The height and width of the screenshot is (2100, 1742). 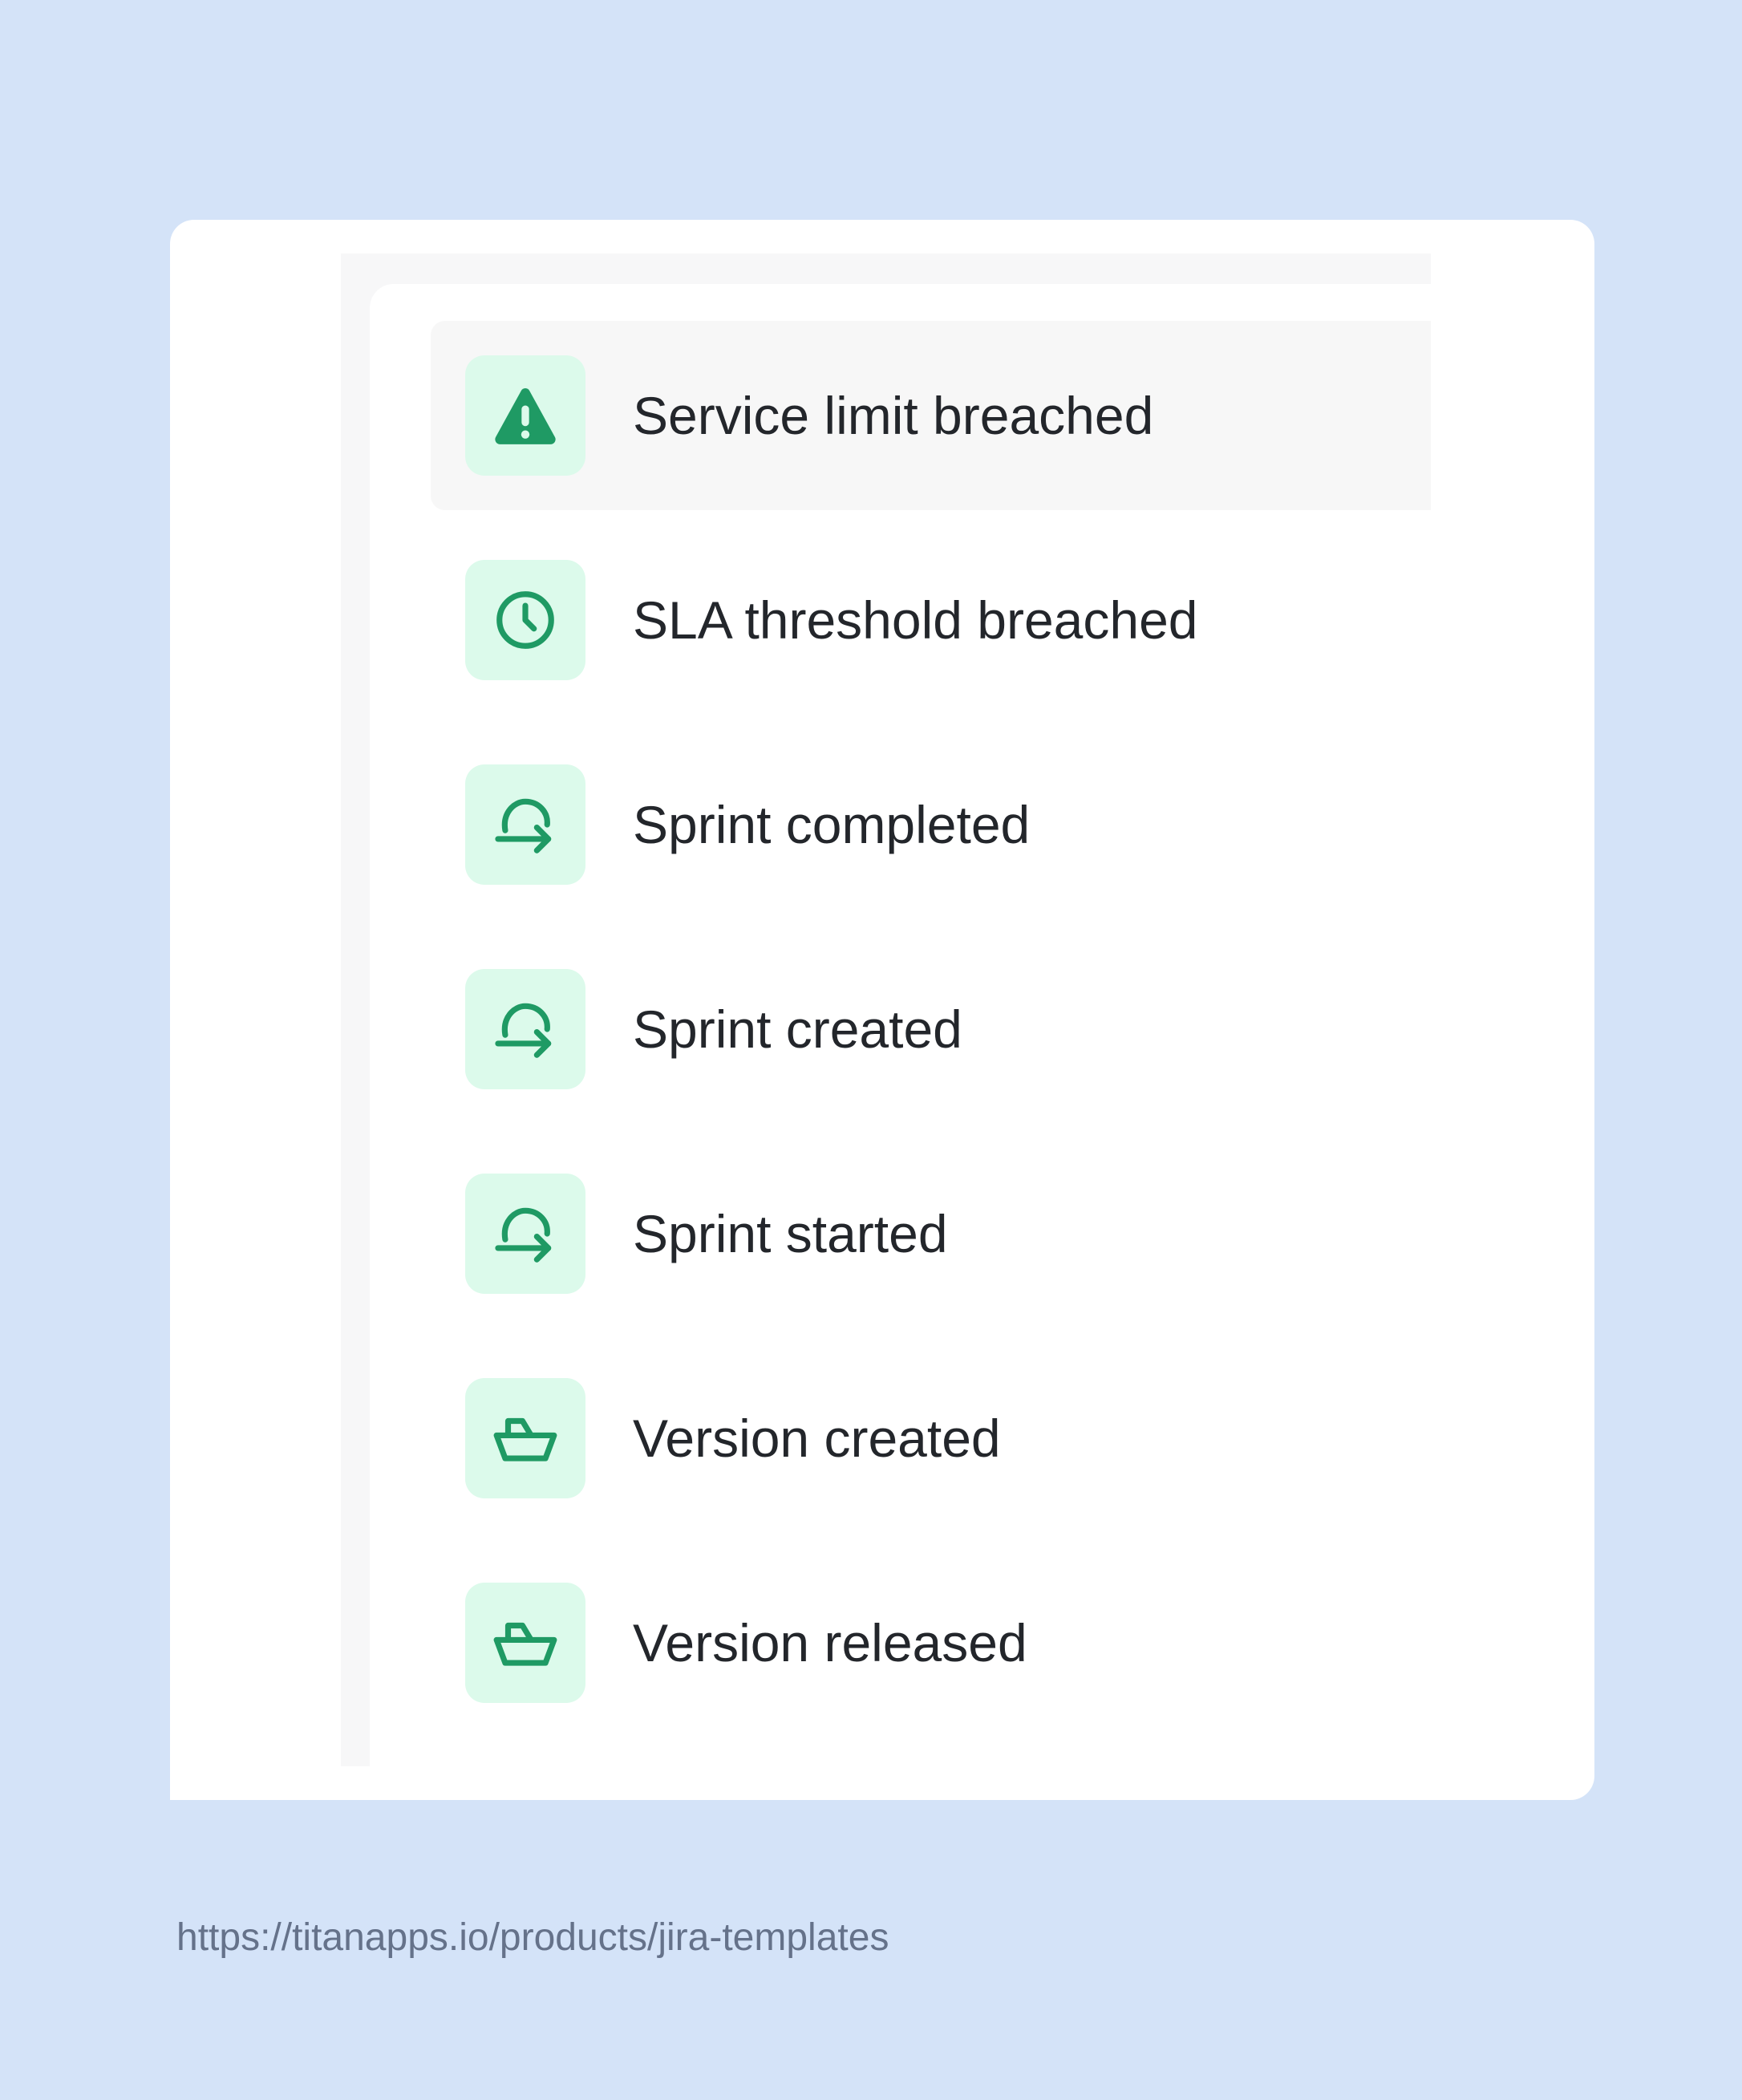 I want to click on event-item-sprint-completed: Sprint completed, so click(x=931, y=824).